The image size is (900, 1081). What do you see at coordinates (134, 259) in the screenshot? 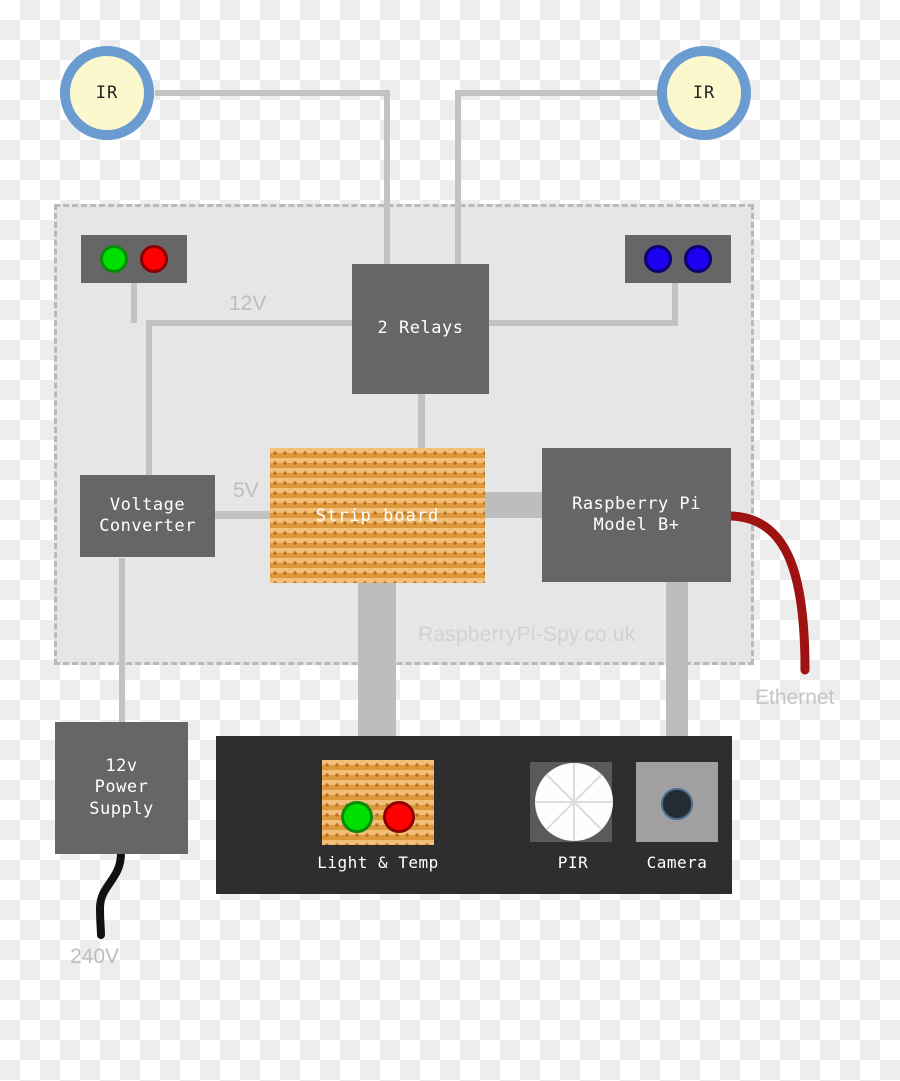
I see `led-plate-green-red` at bounding box center [134, 259].